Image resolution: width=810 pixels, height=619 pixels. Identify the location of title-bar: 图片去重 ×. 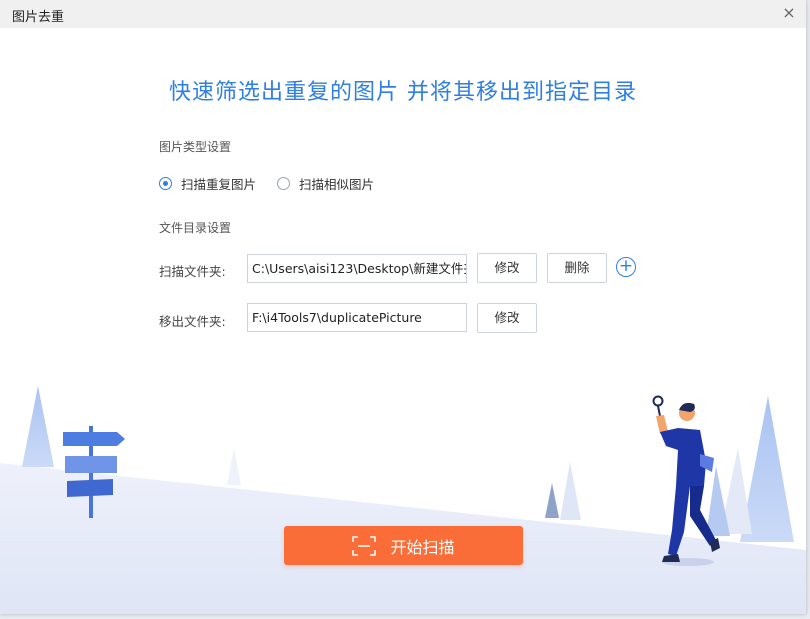
(403, 14).